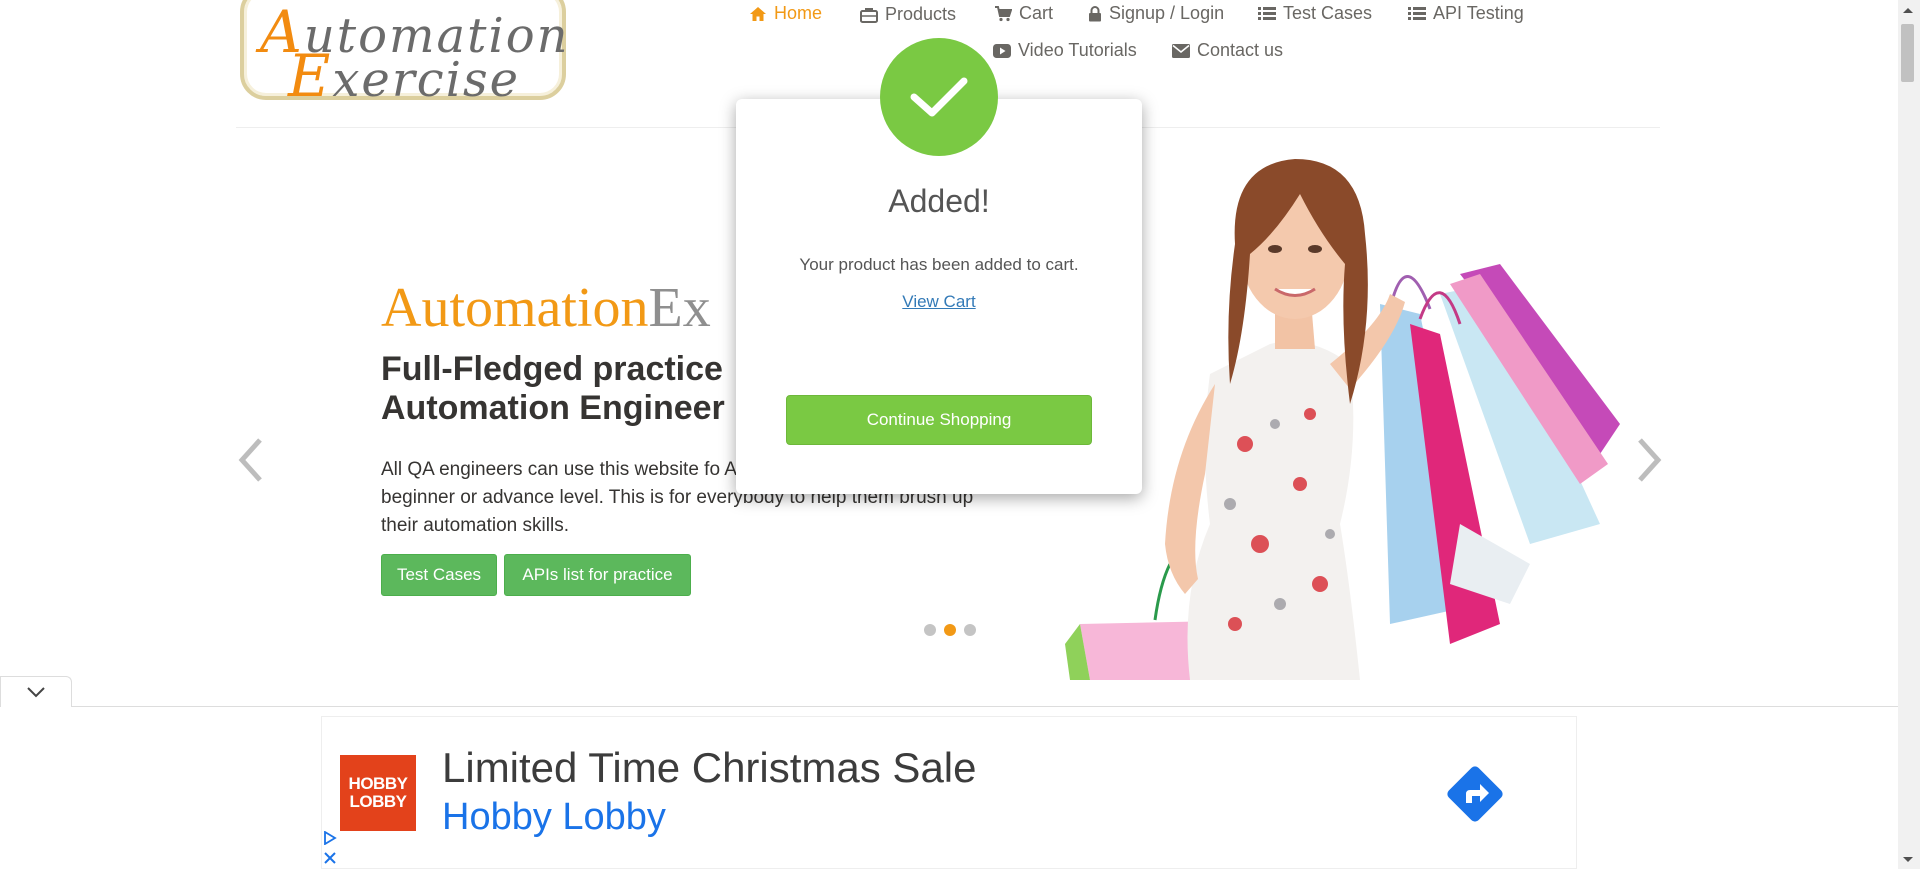  What do you see at coordinates (869, 15) in the screenshot?
I see `briefcase-icon` at bounding box center [869, 15].